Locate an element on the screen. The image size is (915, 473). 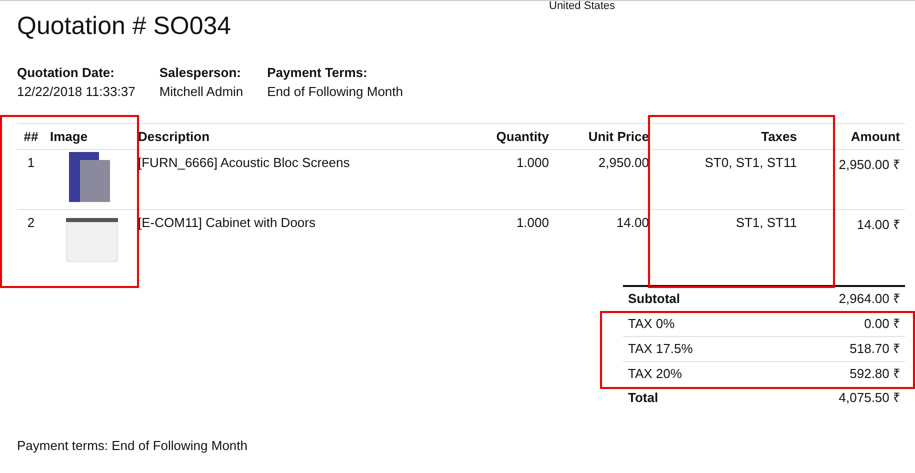
total-label: TAX 0% is located at coordinates (695, 324).